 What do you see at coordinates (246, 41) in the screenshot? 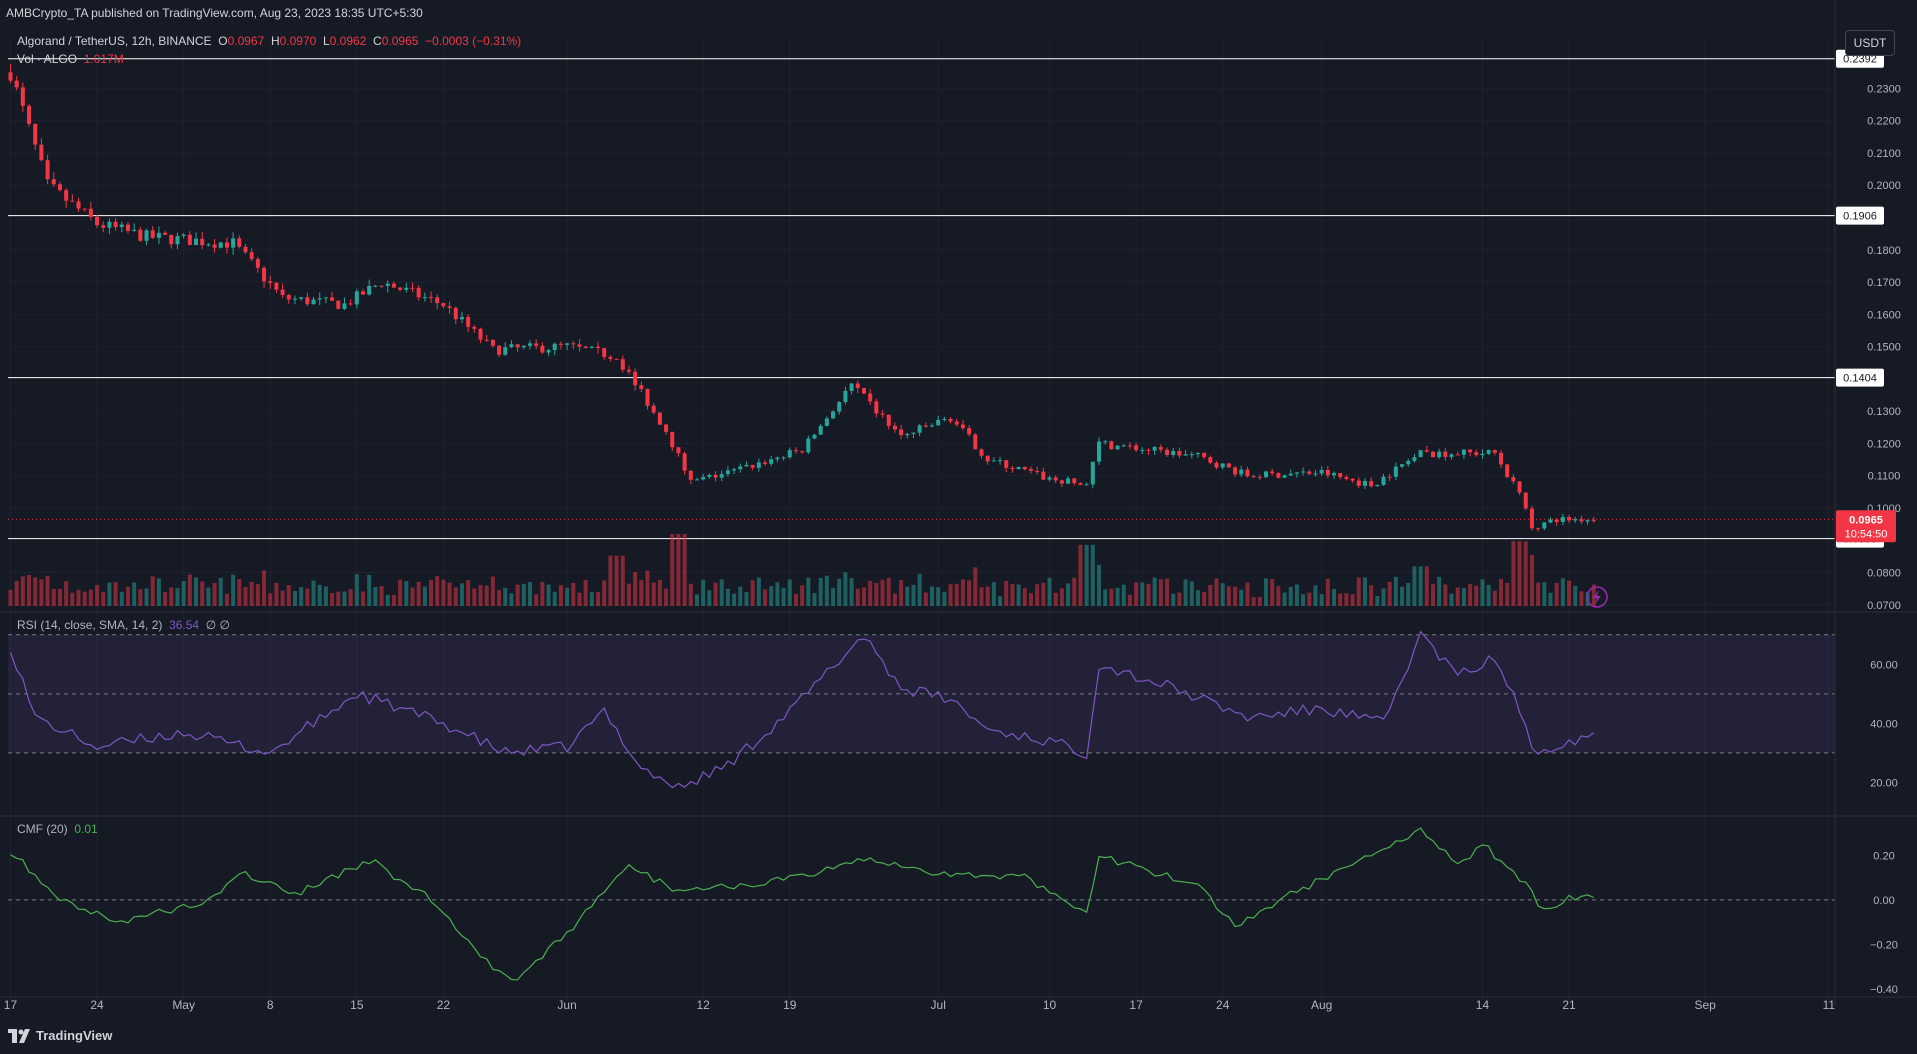
I see `open-value: 0.0967` at bounding box center [246, 41].